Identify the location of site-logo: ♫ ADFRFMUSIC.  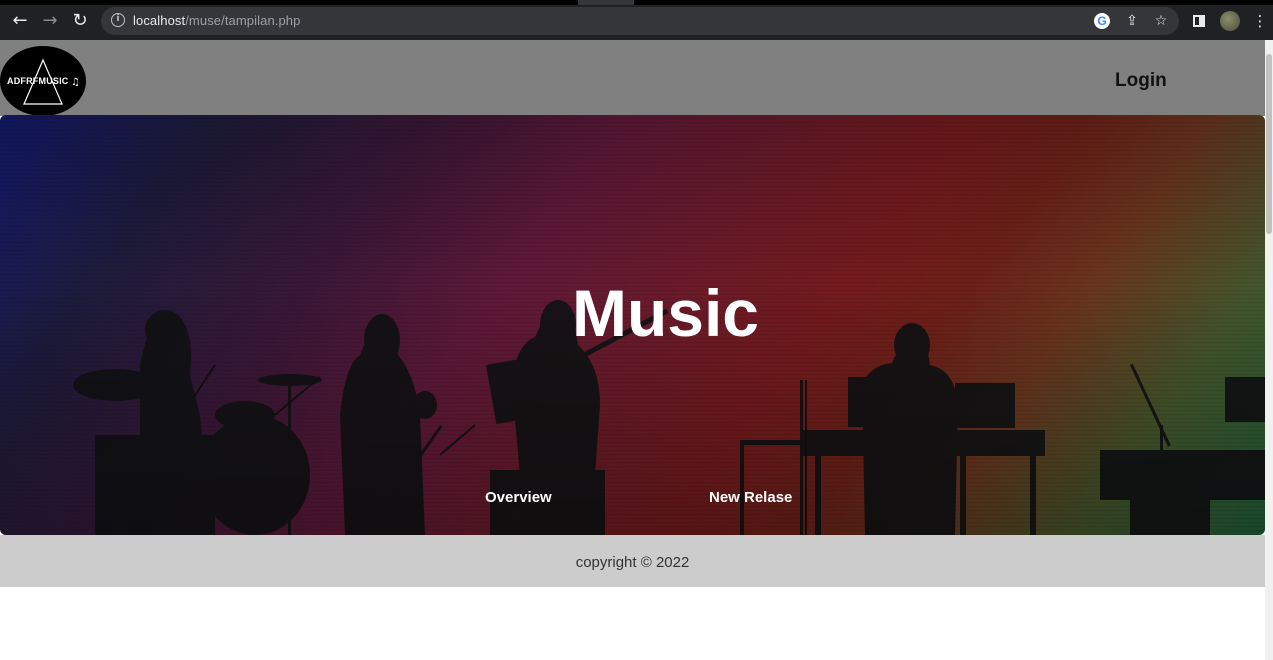
(43, 81).